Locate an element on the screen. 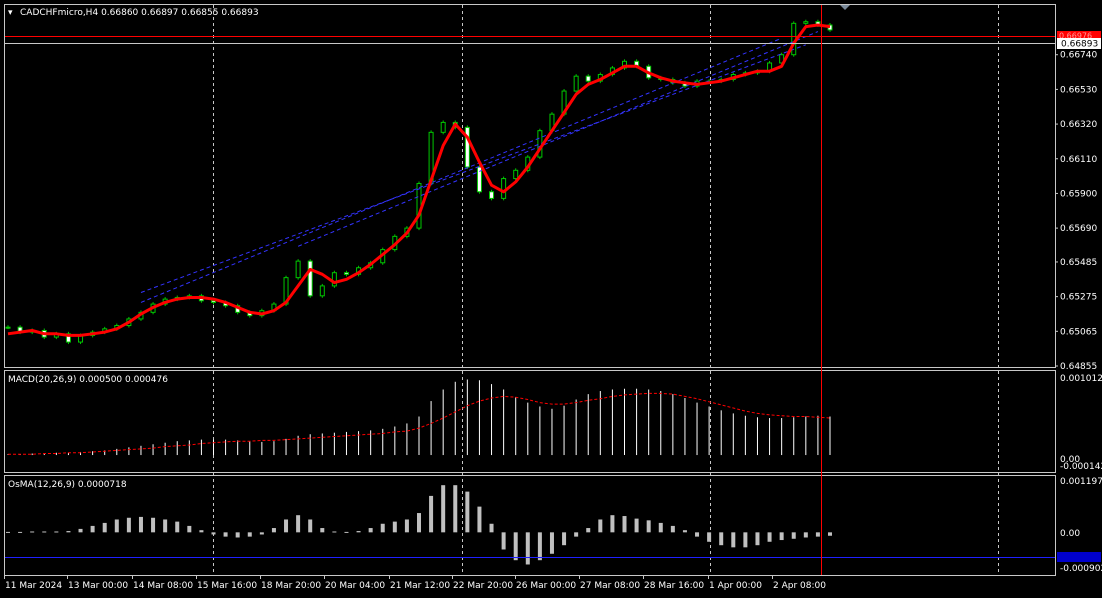 This screenshot has width=1102, height=598. price-axis-label: 0.65065 is located at coordinates (1078, 332).